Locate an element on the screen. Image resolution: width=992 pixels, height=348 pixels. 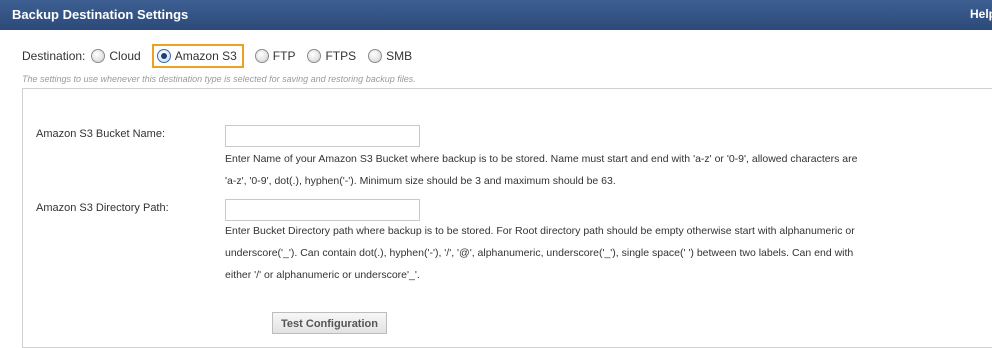
destination-option-smb: SMB is located at coordinates (390, 56).